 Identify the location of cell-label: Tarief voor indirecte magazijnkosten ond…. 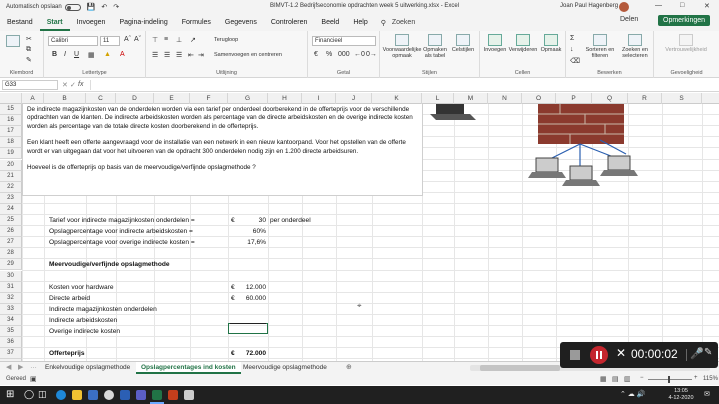
(122, 220).